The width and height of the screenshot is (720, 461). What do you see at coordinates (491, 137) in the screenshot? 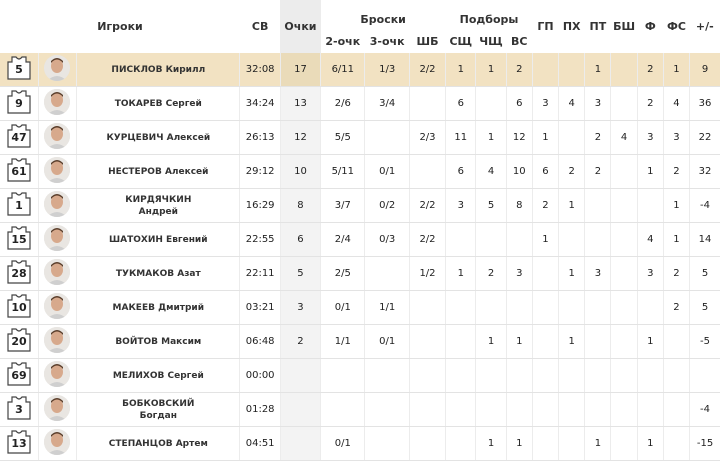
I see `stat-def-rebounds: 1` at bounding box center [491, 137].